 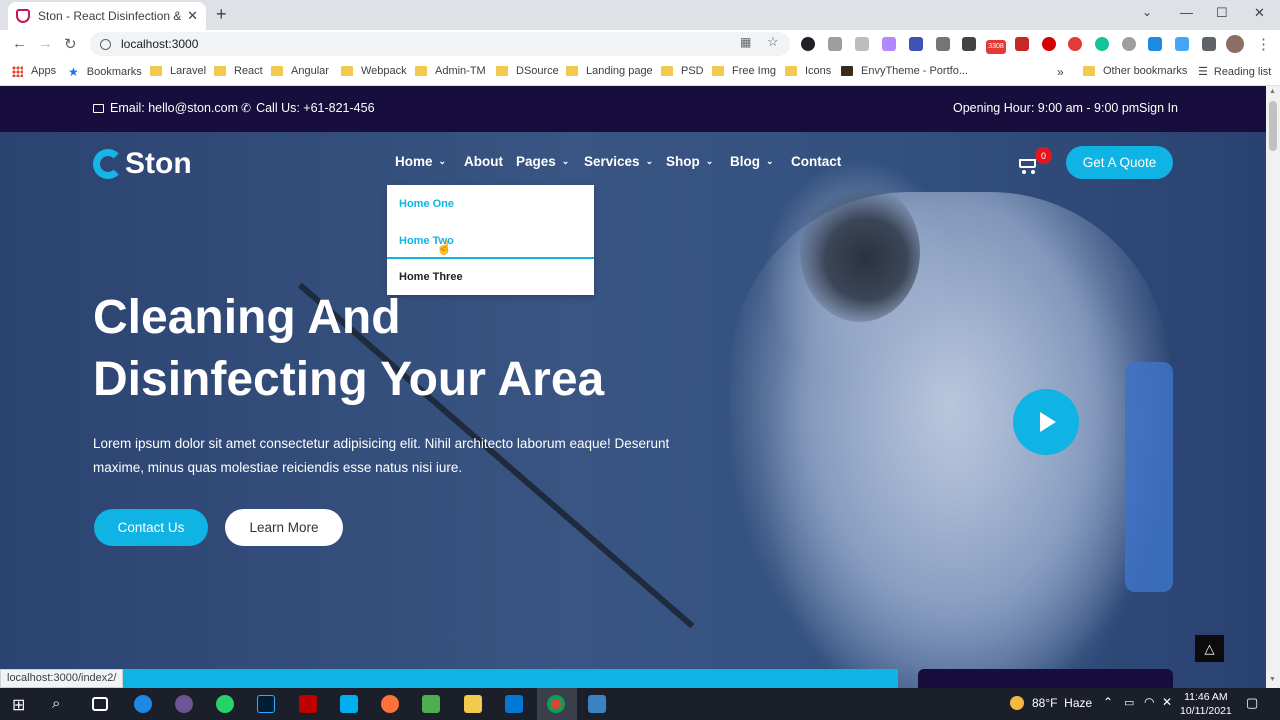 I want to click on github-icon, so click(x=184, y=704).